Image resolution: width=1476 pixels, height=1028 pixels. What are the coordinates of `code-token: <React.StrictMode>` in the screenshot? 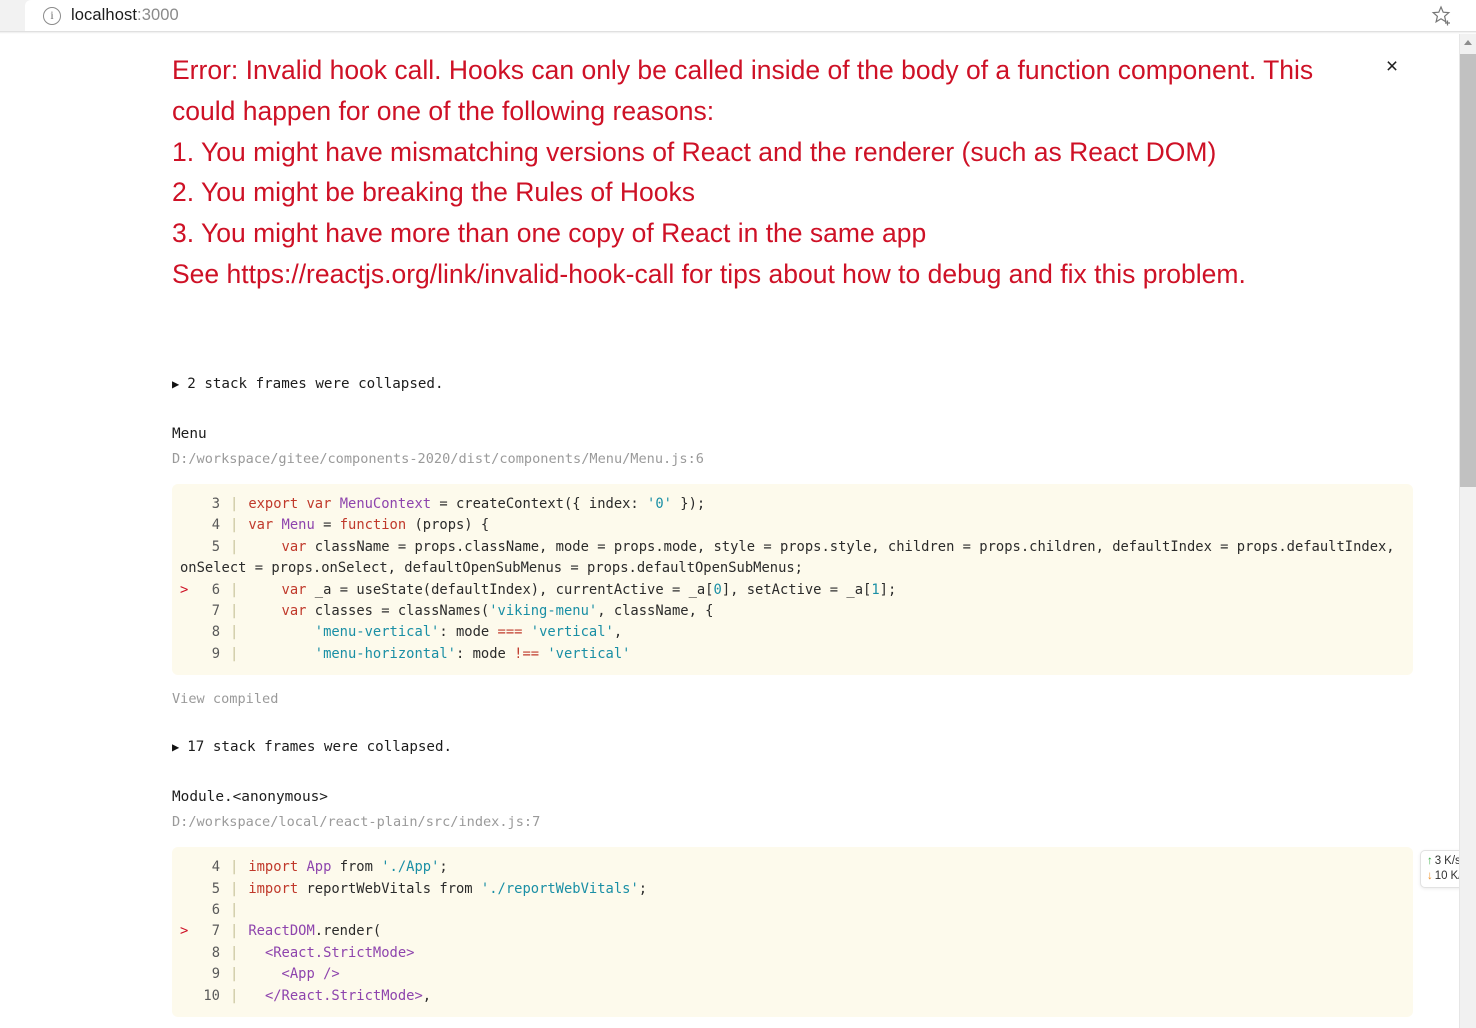 It's located at (339, 952).